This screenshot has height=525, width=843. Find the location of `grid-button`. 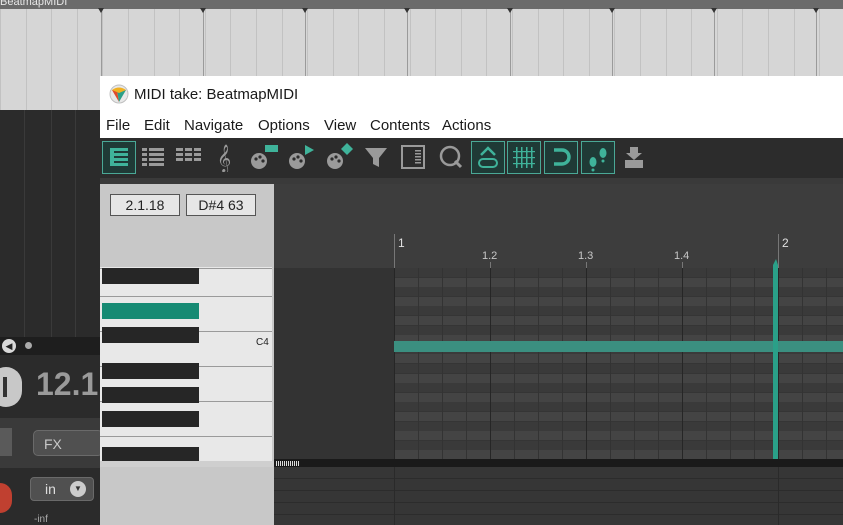

grid-button is located at coordinates (524, 157).